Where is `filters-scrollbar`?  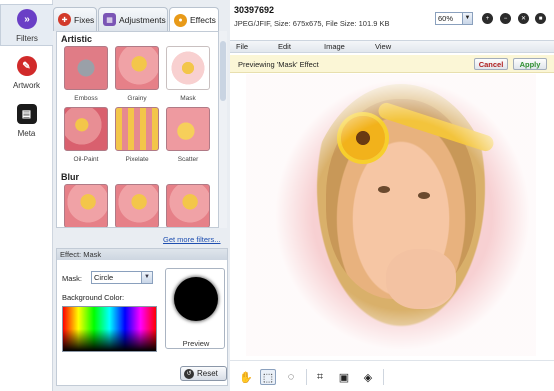
filters-scrollbar is located at coordinates (222, 129).